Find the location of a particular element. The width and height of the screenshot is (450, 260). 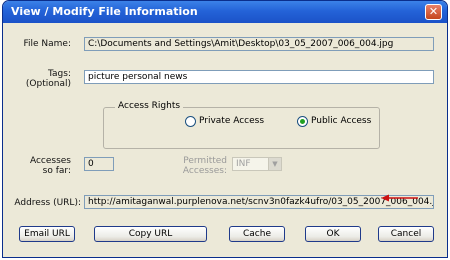

permitted-accesses-select: INF ▼ is located at coordinates (257, 164).